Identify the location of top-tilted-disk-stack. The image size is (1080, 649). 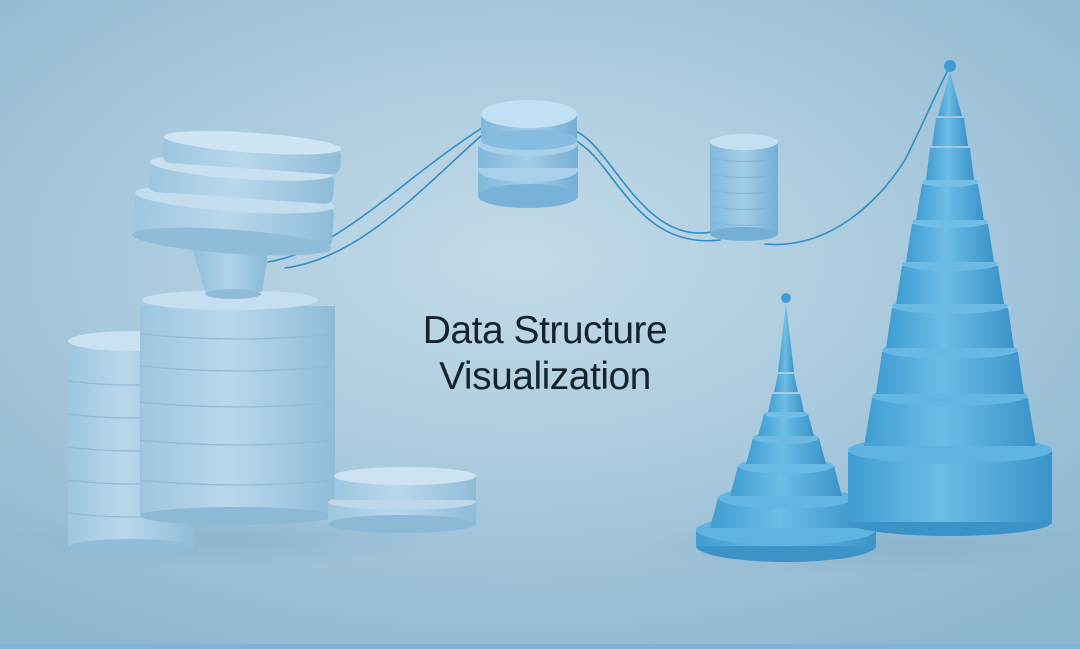
(236, 193).